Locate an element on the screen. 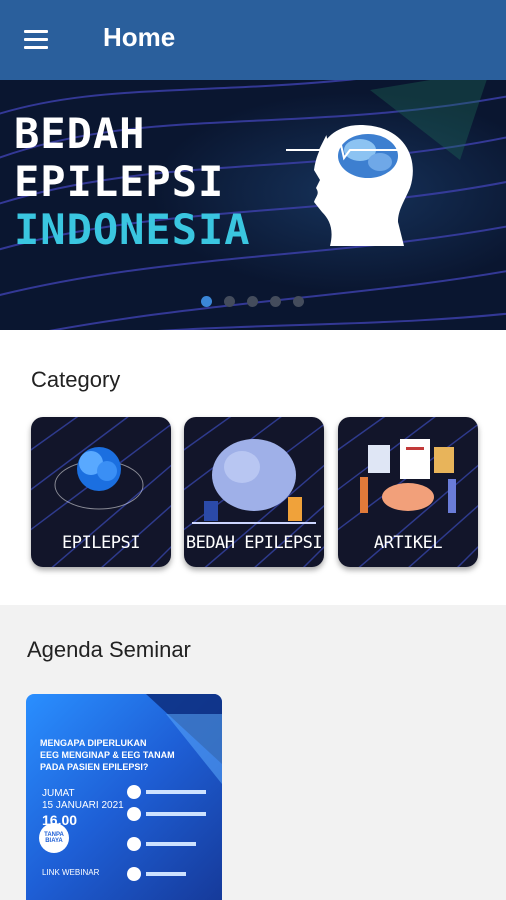 The height and width of the screenshot is (900, 506). banner-headline: BEDAH EPILEPSI INDONESIA is located at coordinates (132, 182).